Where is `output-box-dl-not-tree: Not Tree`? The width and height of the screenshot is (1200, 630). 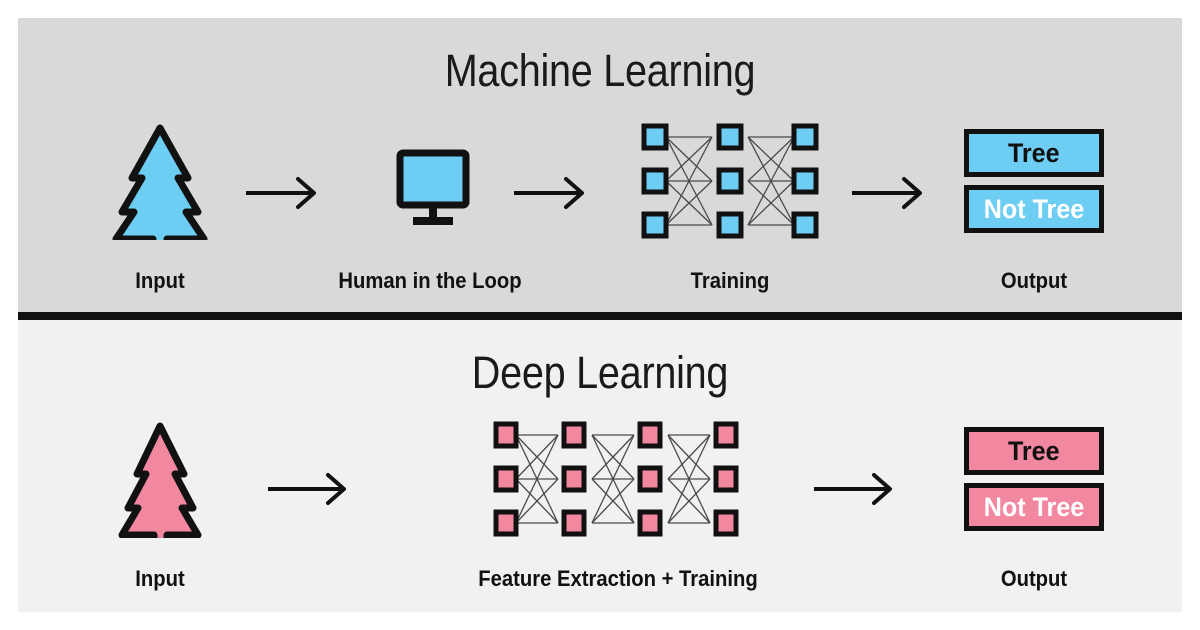 output-box-dl-not-tree: Not Tree is located at coordinates (1034, 507).